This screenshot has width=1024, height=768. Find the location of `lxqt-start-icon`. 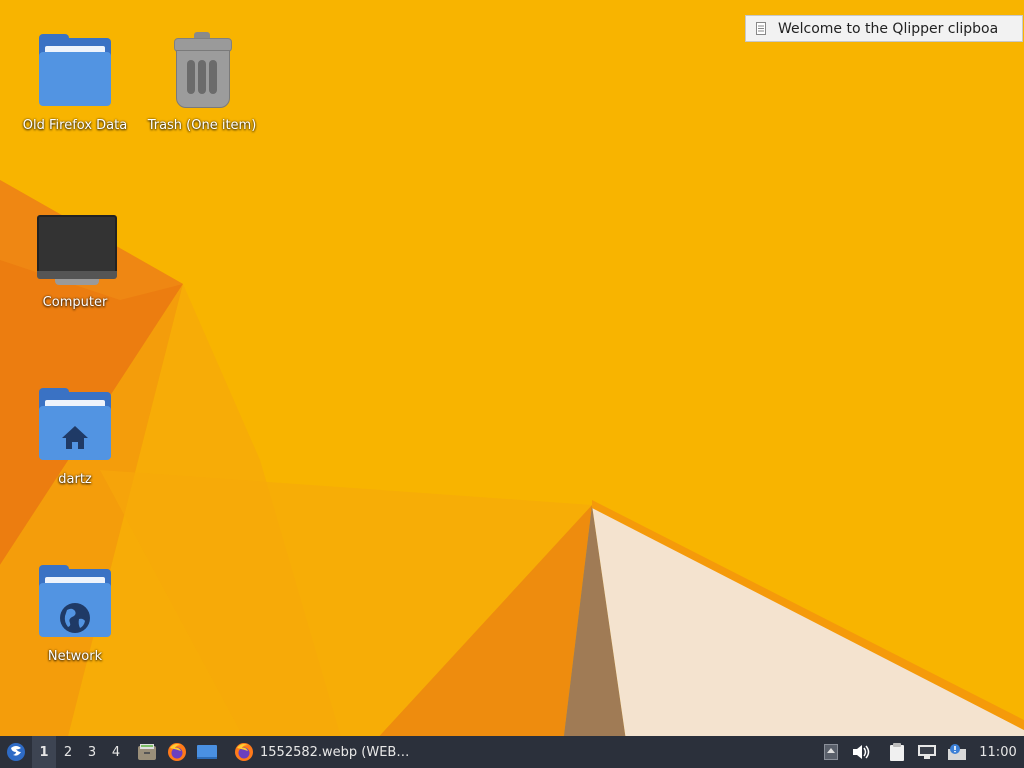

lxqt-start-icon is located at coordinates (16, 752).